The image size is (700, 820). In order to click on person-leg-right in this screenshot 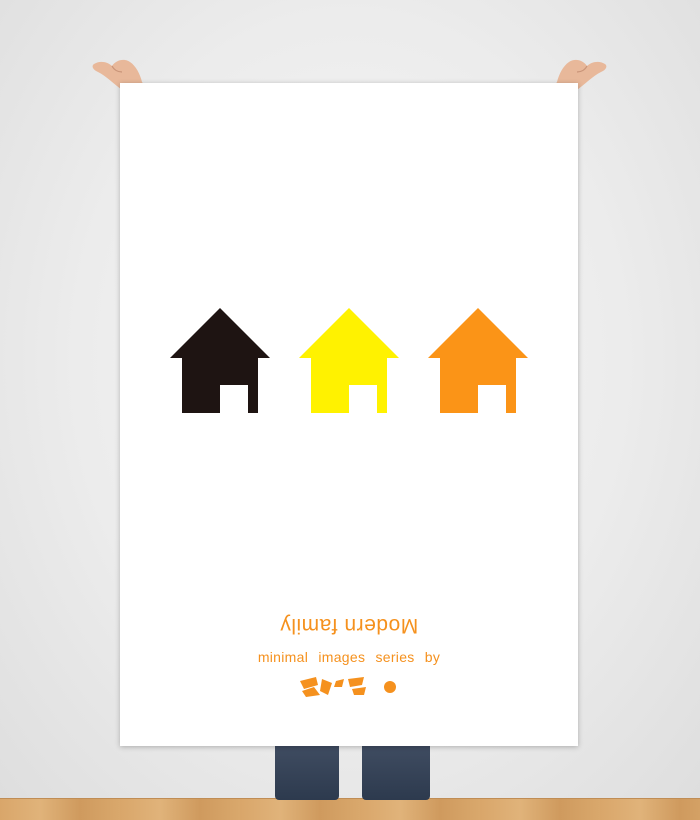, I will do `click(396, 773)`.